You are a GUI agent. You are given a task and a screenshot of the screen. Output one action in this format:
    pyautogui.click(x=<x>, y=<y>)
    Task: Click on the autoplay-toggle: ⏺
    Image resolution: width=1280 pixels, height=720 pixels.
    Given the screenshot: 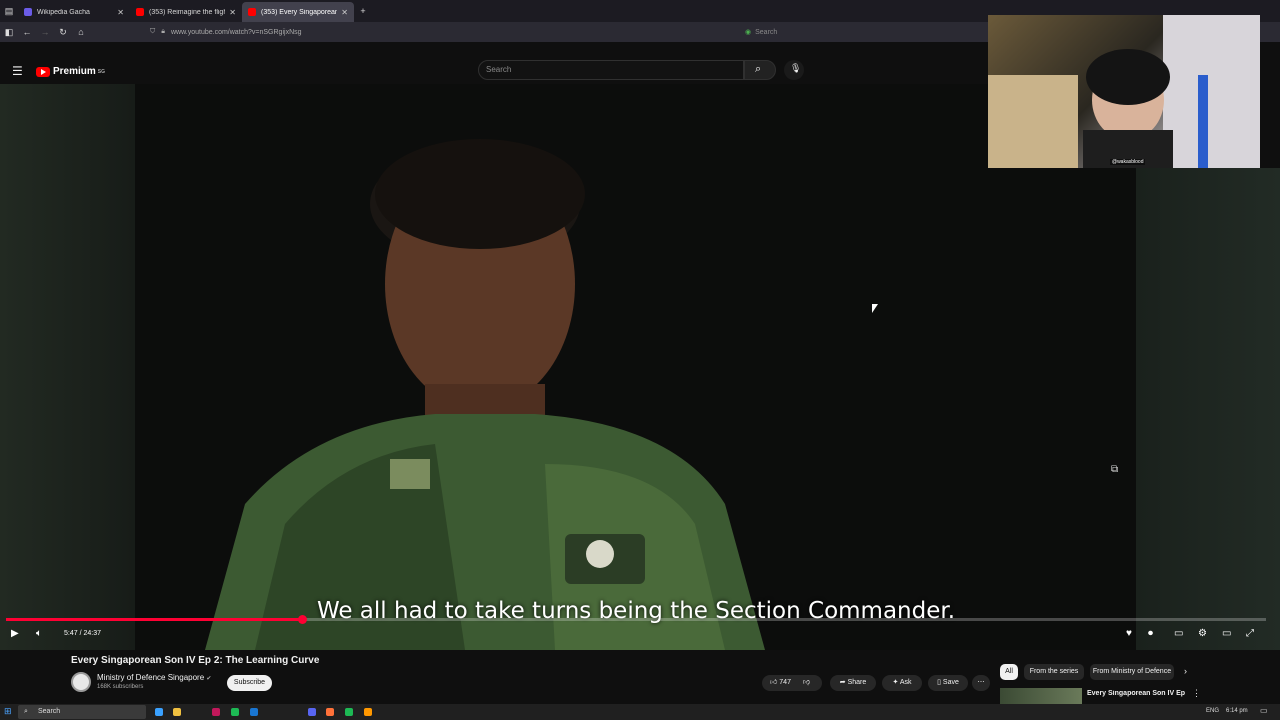 What is the action you would take?
    pyautogui.click(x=1150, y=633)
    